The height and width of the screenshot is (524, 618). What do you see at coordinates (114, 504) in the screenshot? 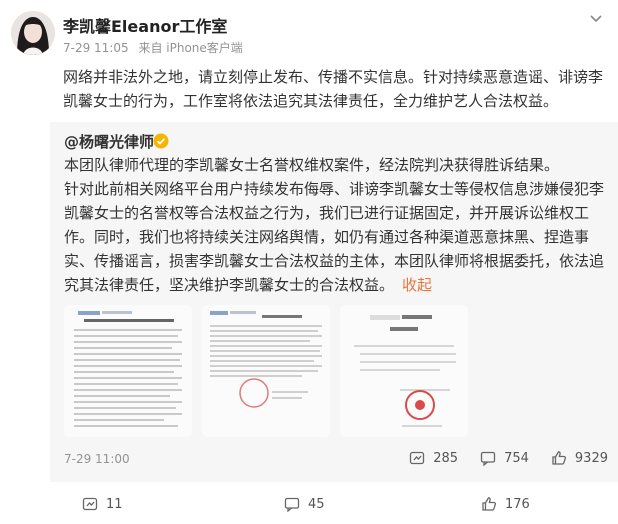
I see `share-count: 11` at bounding box center [114, 504].